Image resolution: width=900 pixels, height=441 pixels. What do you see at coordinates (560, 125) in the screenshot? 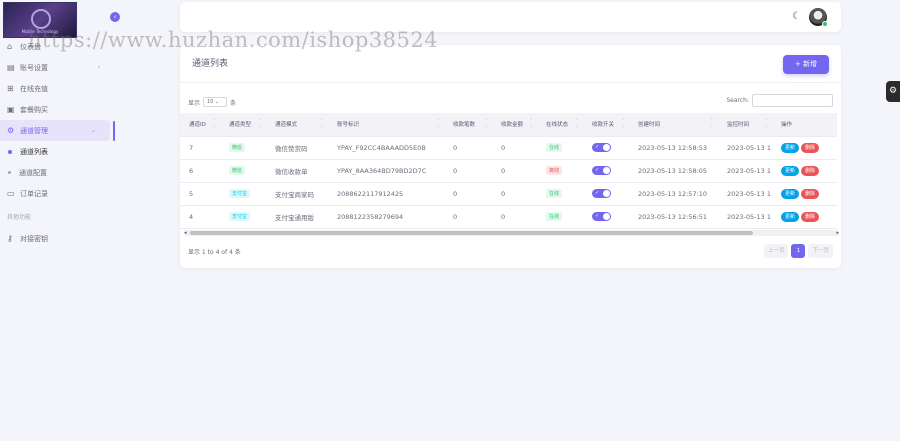
I see `column-header: 在线状态 ⌃ ⌄` at bounding box center [560, 125].